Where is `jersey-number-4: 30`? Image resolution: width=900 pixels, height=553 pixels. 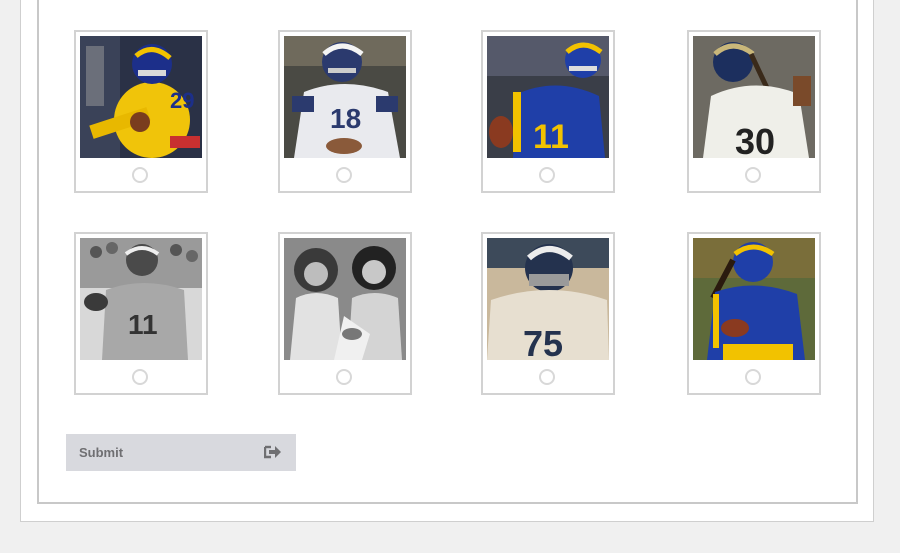 jersey-number-4: 30 is located at coordinates (755, 139).